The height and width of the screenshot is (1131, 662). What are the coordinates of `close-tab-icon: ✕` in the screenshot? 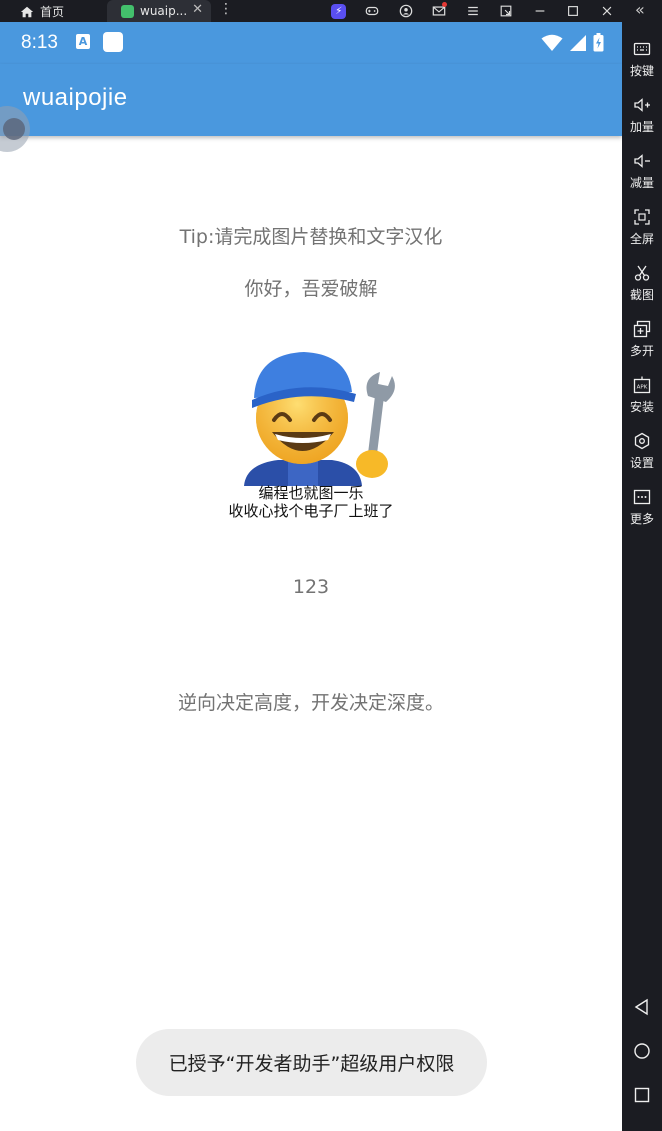 It's located at (197, 9).